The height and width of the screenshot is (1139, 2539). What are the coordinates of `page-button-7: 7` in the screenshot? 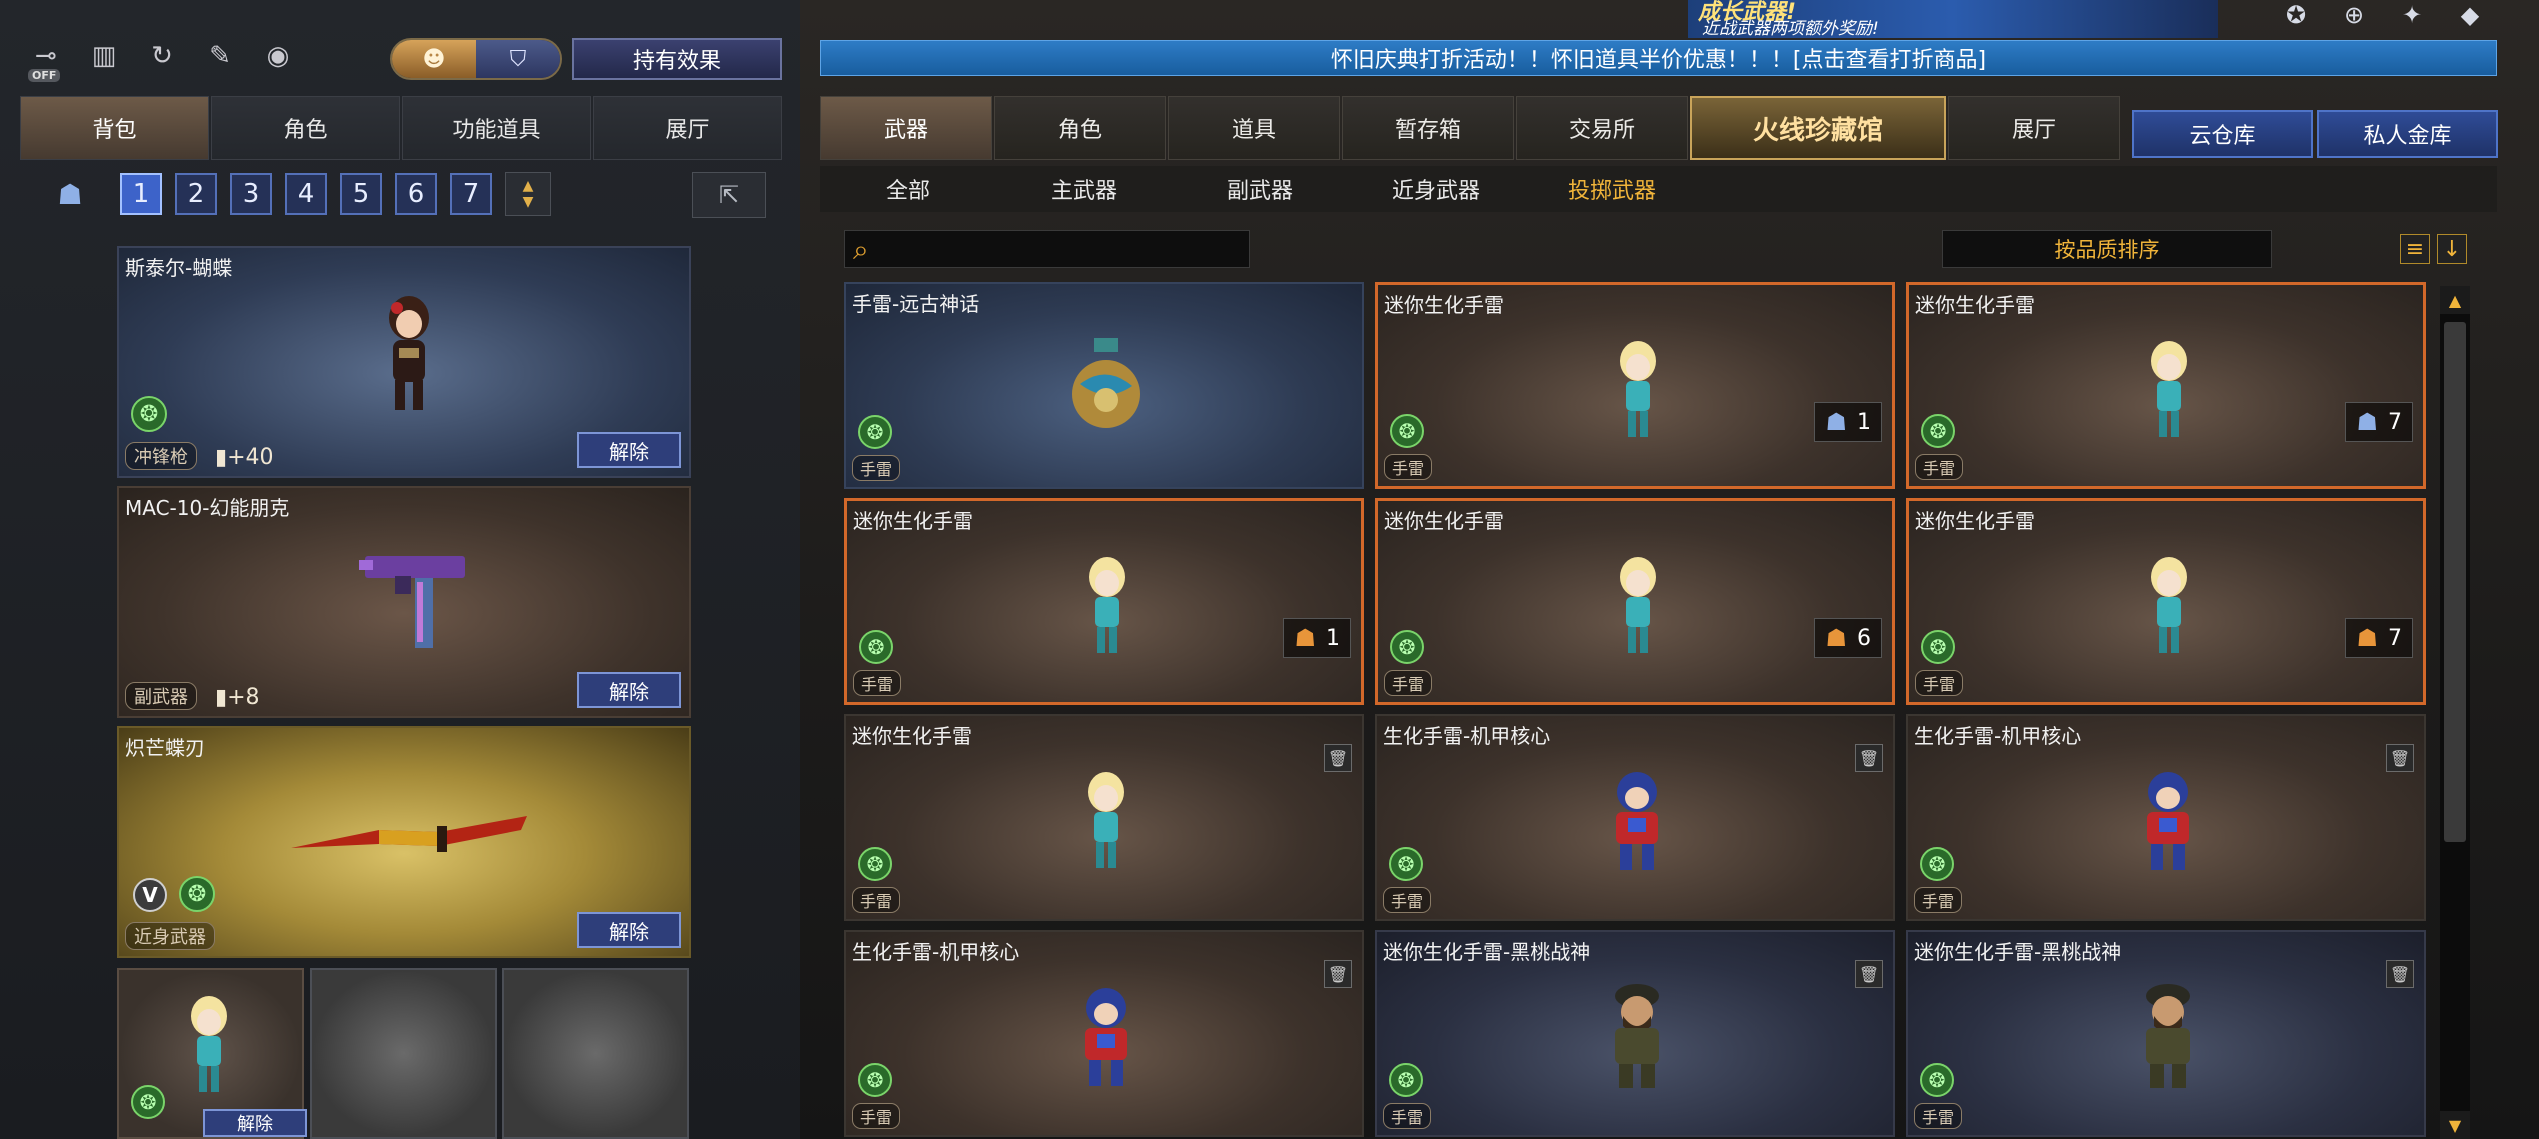 It's located at (471, 194).